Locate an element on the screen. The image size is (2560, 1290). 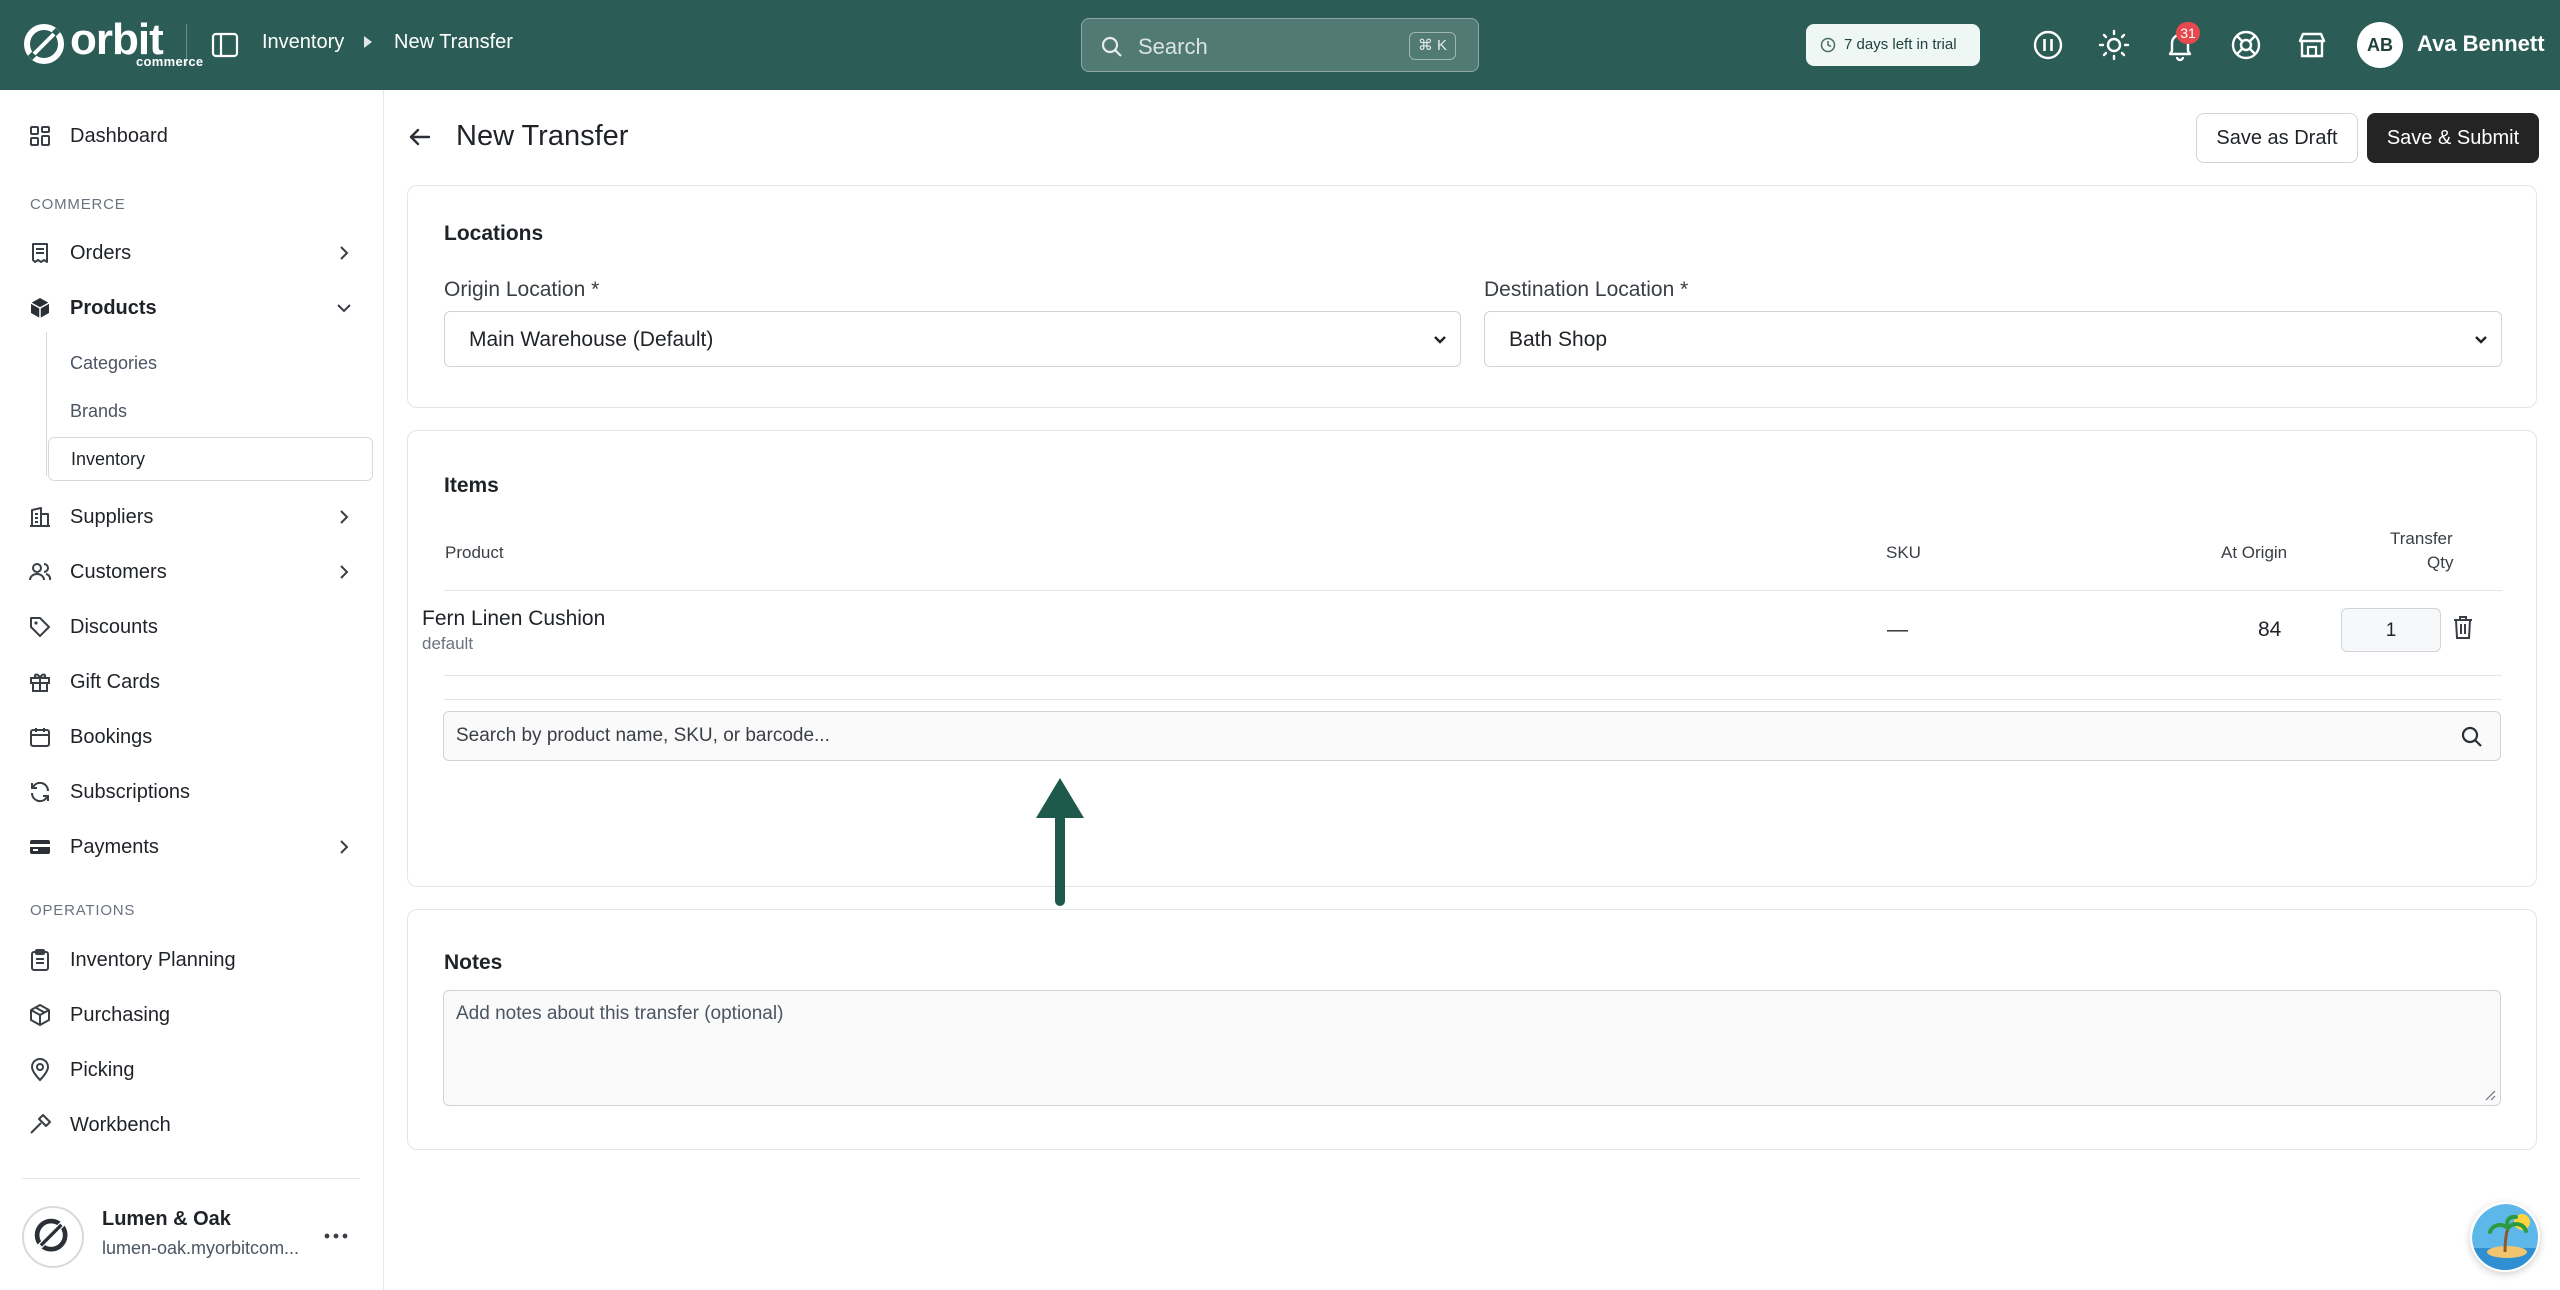
sidebar-item-inventory-planning: Inventory Planning is located at coordinates (192, 960).